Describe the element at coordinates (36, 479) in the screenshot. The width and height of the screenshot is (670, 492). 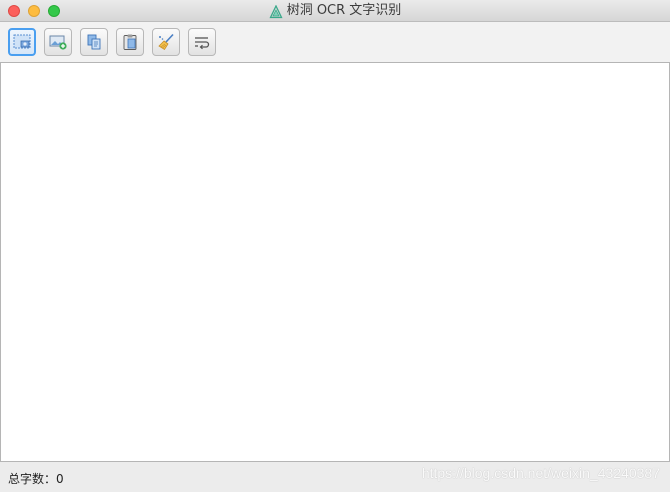
I see `word-count-label: 总字数：0` at that location.